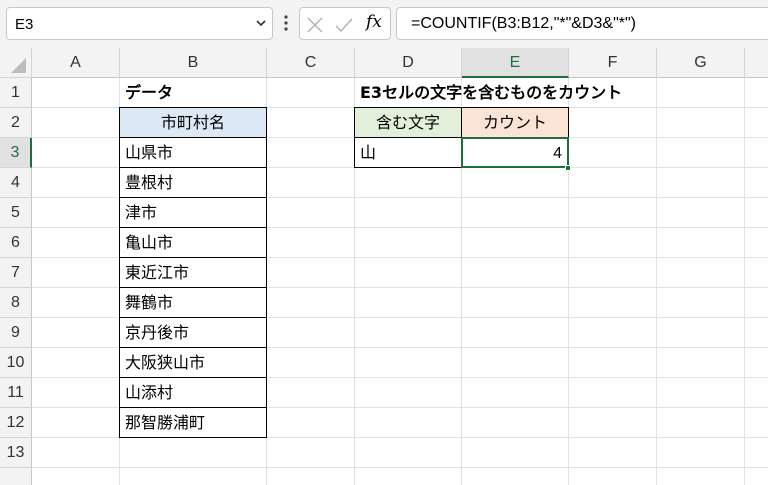 The image size is (768, 485). What do you see at coordinates (315, 25) in the screenshot?
I see `cancel-icon` at bounding box center [315, 25].